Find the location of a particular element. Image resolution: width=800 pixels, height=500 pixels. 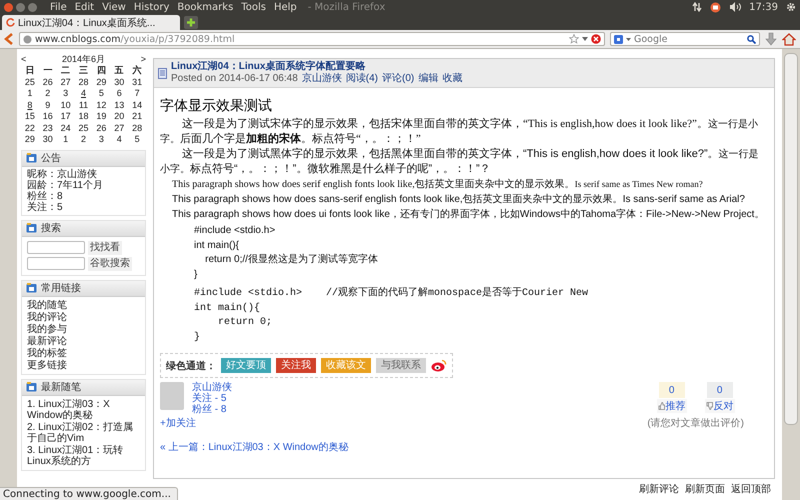

calendar-day: 29 is located at coordinates (101, 81).